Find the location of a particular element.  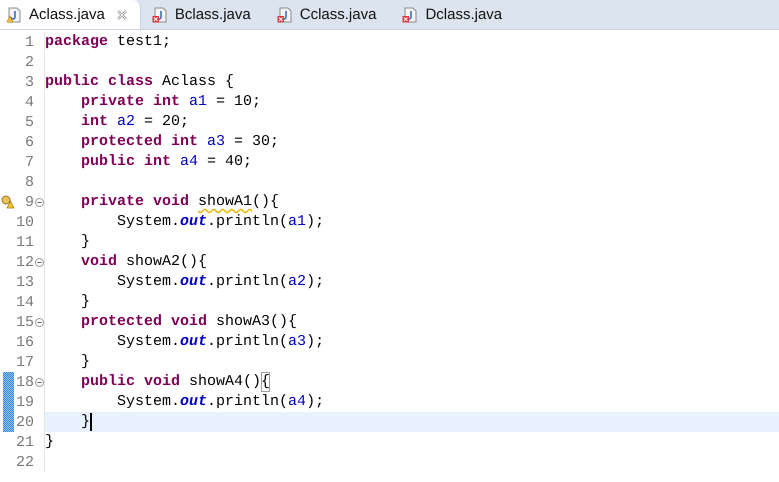

line-number: 19 is located at coordinates (25, 402).